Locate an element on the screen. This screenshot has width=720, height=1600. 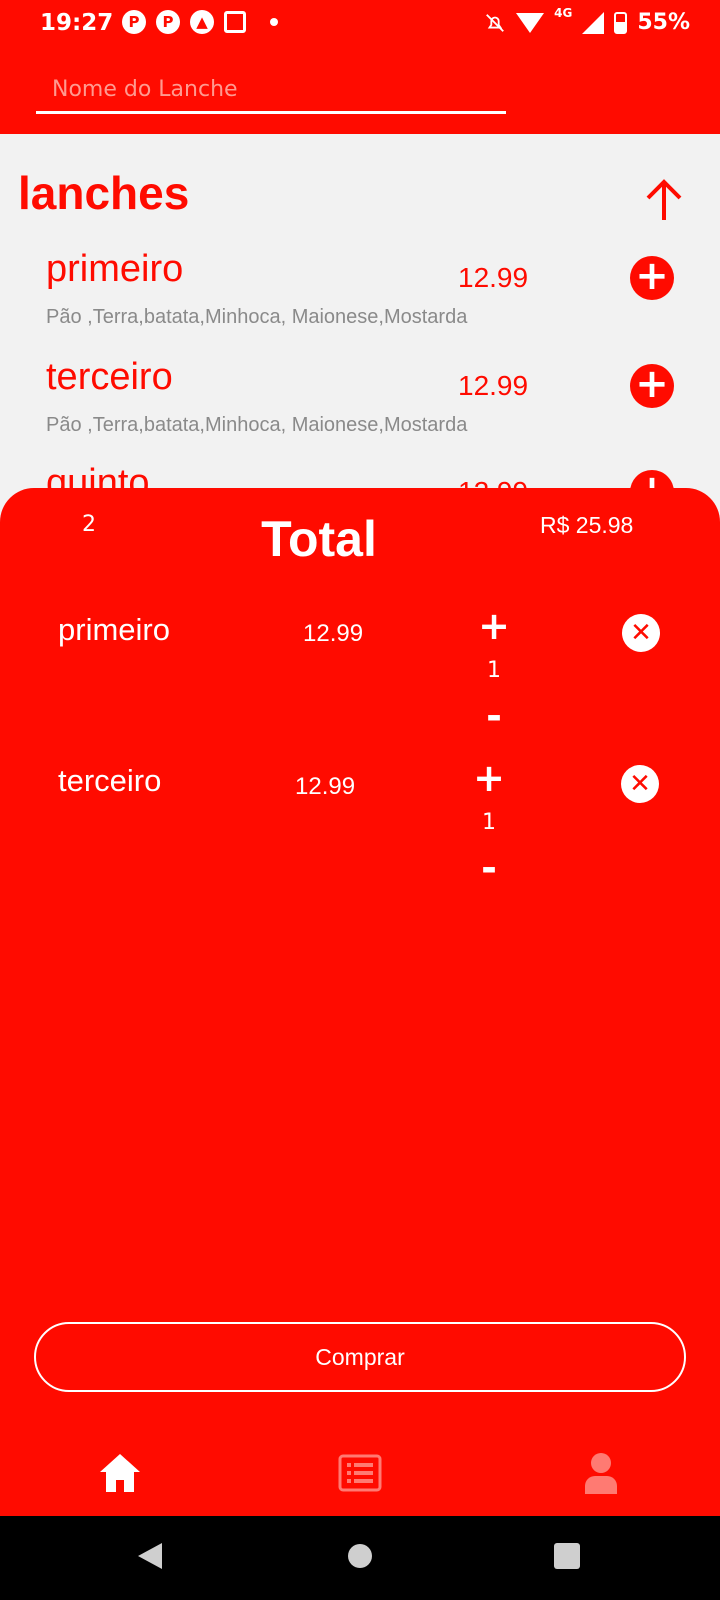
home-icon is located at coordinates (120, 1473).